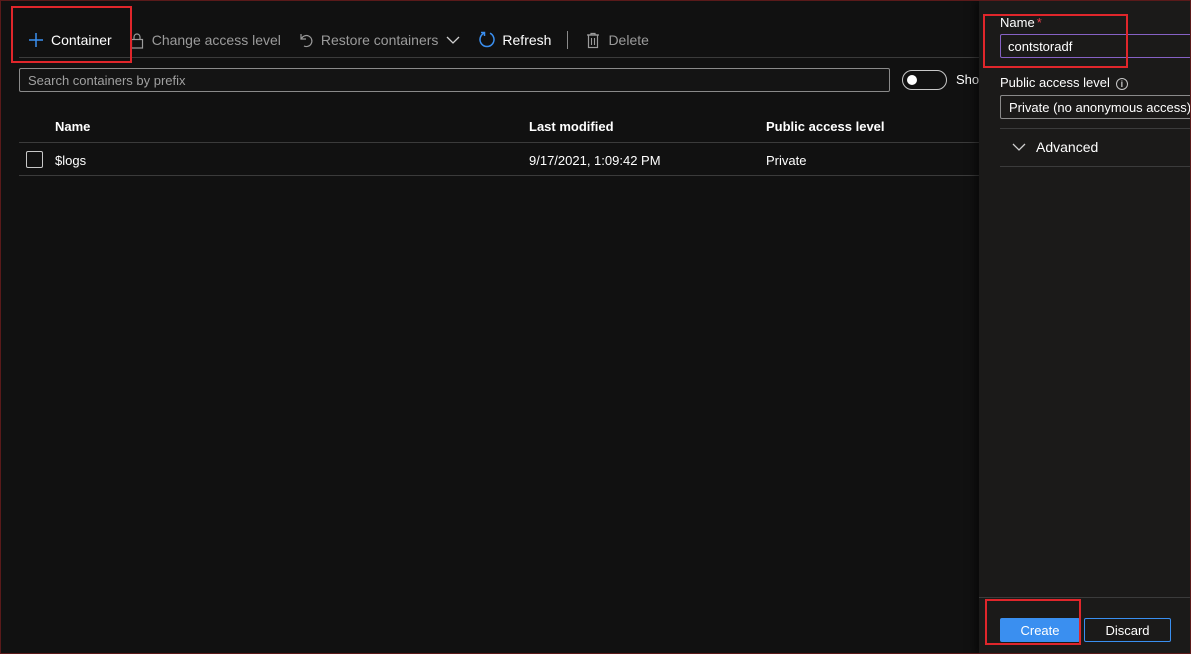 This screenshot has width=1191, height=654. Describe the element at coordinates (568, 40) in the screenshot. I see `toolbar-divider` at that location.